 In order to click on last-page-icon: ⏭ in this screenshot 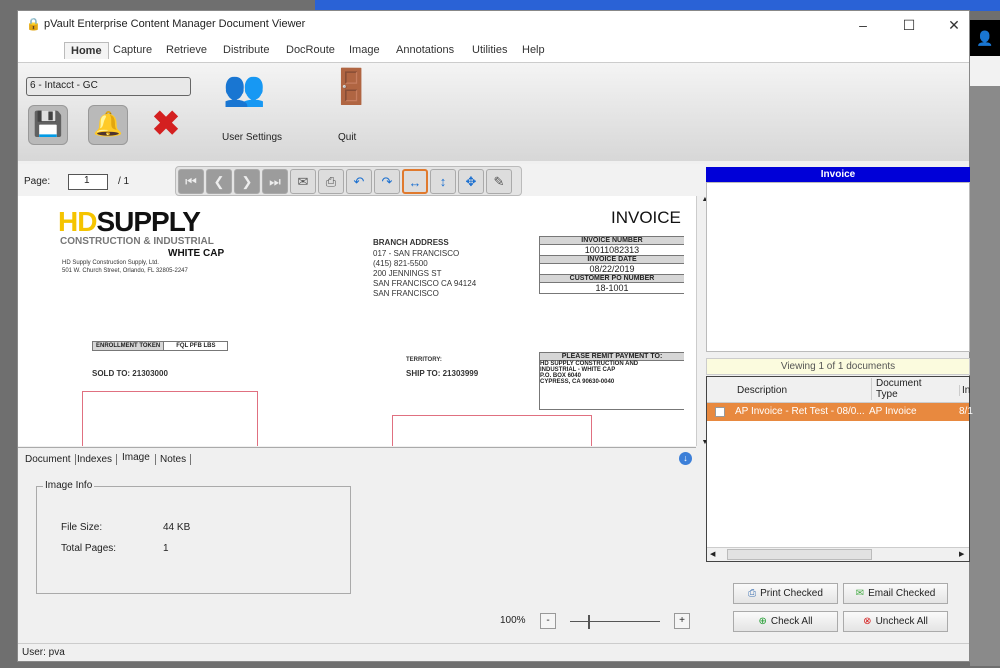, I will do `click(275, 181)`.